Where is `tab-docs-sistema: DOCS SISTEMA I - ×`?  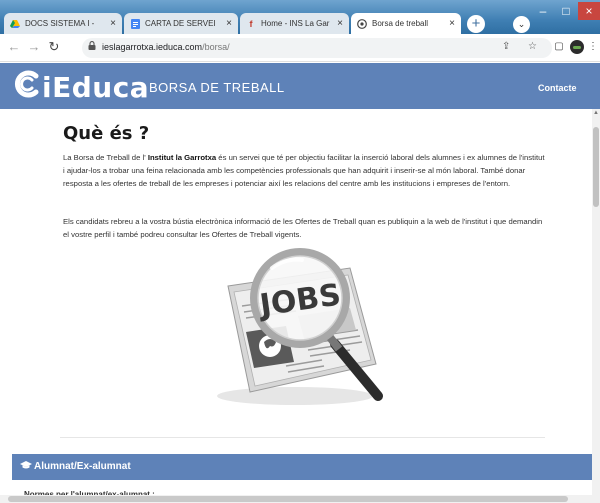 tab-docs-sistema: DOCS SISTEMA I - × is located at coordinates (63, 23).